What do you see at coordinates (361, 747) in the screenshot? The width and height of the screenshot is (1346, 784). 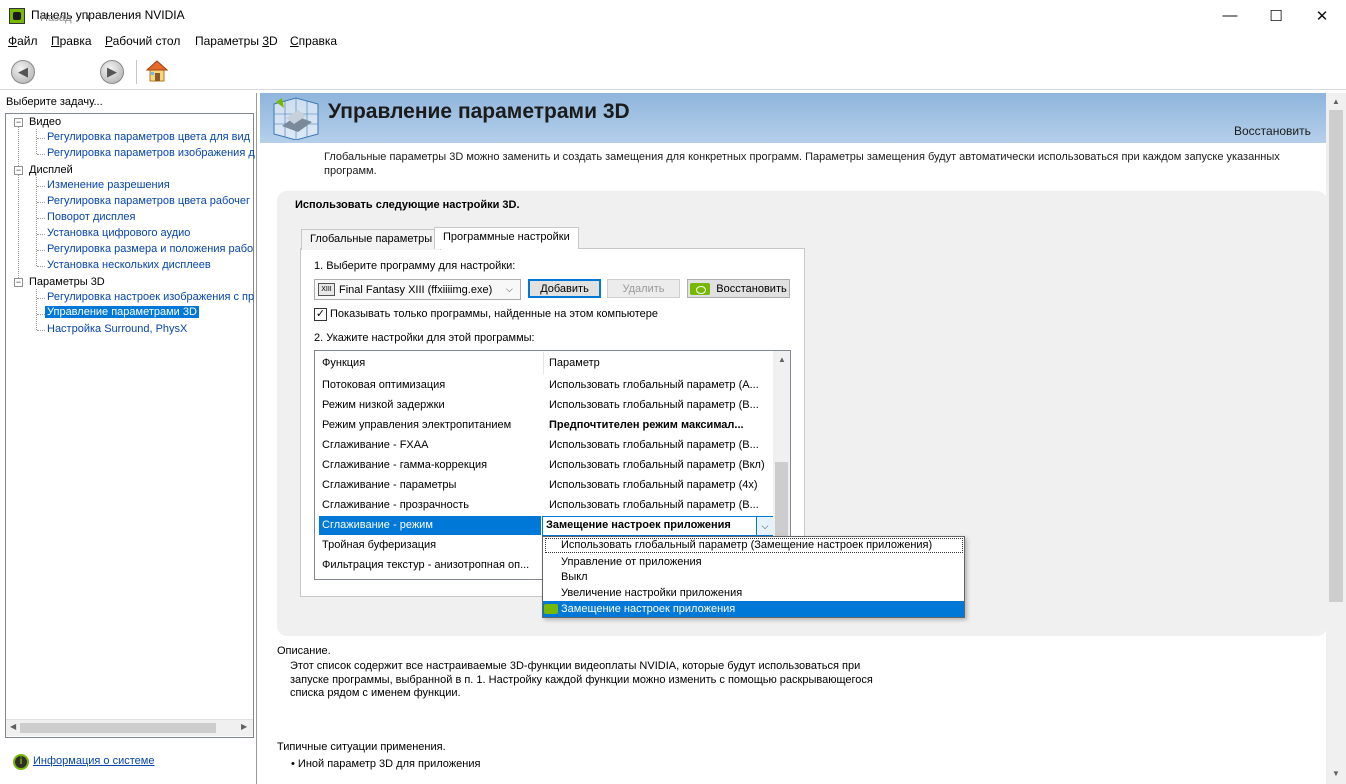 I see `usage-label: Типичные ситуации применения.` at bounding box center [361, 747].